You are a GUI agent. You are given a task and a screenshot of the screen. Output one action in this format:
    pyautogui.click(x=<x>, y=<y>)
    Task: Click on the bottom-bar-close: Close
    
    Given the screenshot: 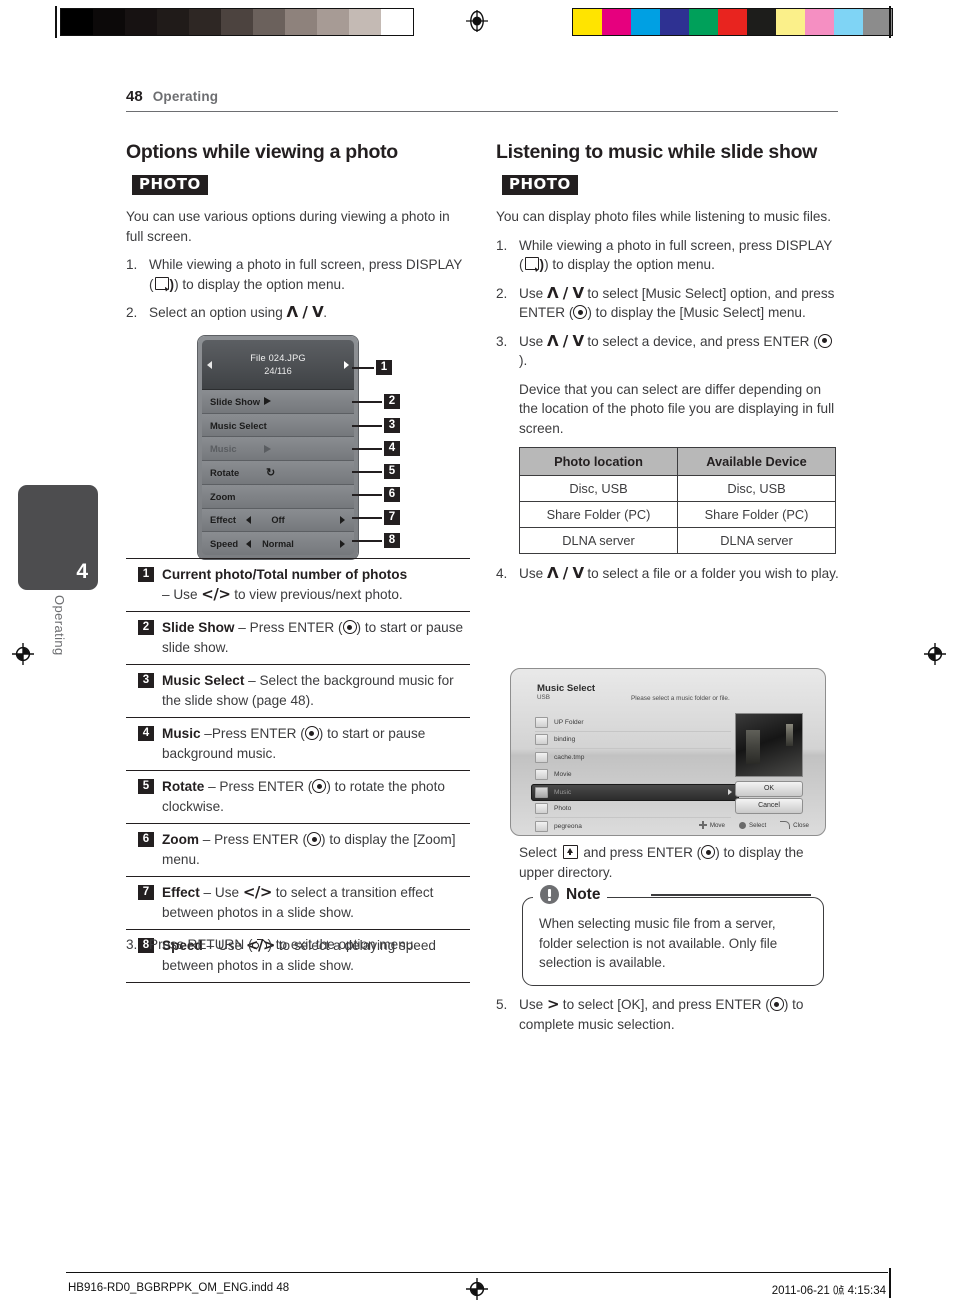 What is the action you would take?
    pyautogui.click(x=794, y=825)
    